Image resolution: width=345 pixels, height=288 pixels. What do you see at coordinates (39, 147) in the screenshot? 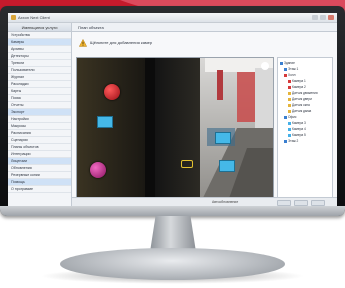
I see `sidebar-item: Планы объектов` at bounding box center [39, 147].